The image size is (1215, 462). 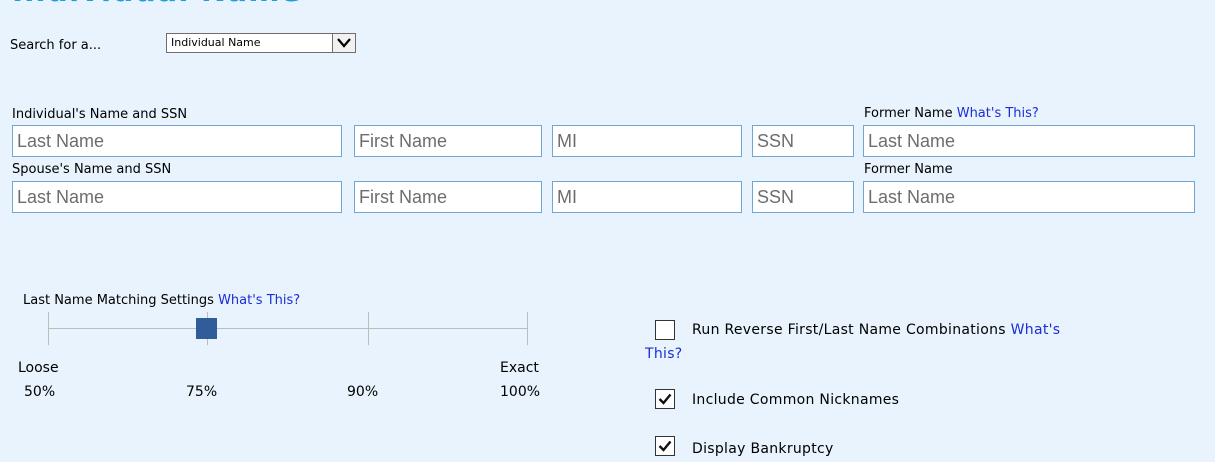 I want to click on slider-track, so click(x=288, y=328).